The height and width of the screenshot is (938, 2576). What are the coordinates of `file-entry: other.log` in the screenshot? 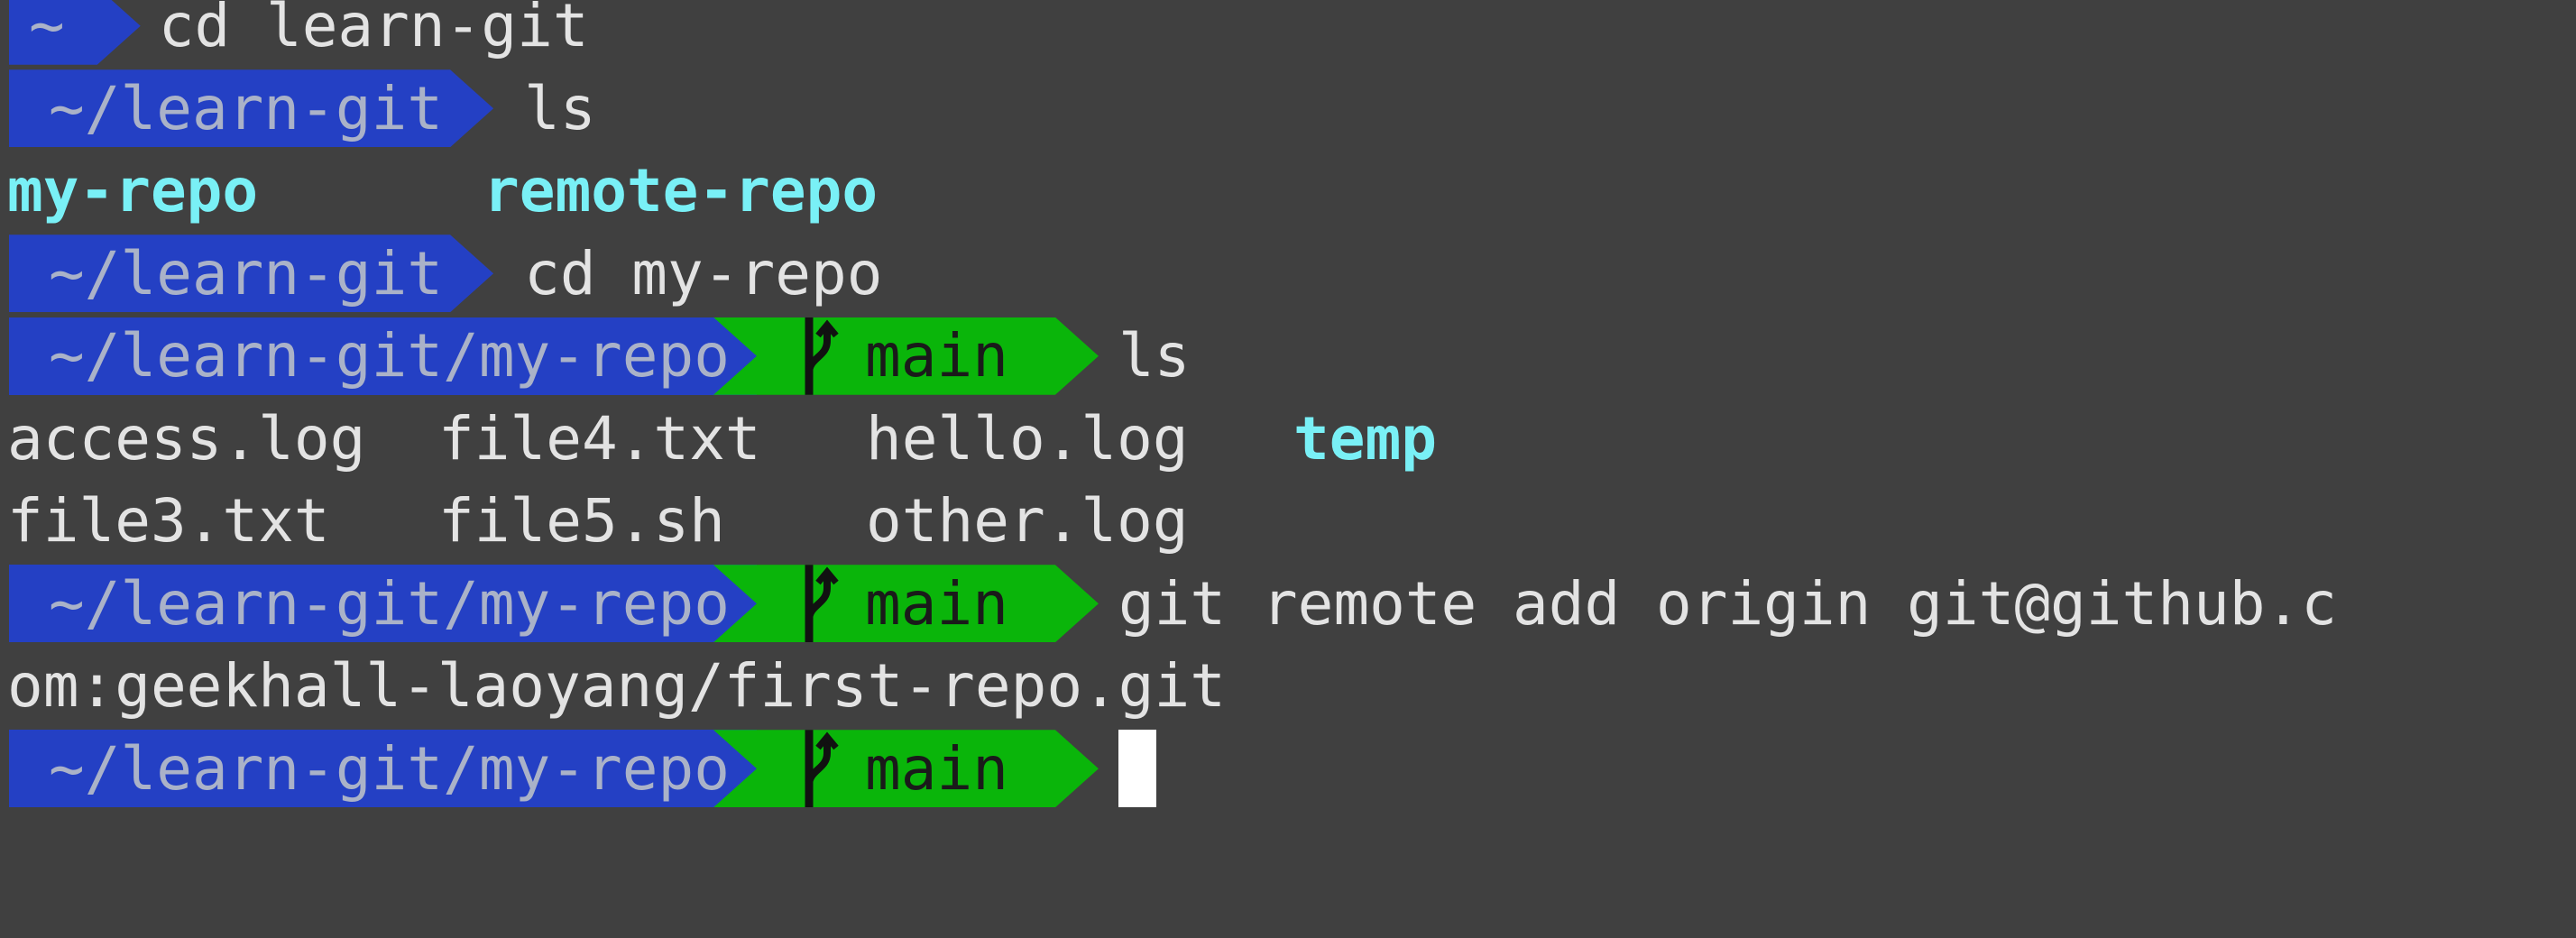 It's located at (1027, 521).